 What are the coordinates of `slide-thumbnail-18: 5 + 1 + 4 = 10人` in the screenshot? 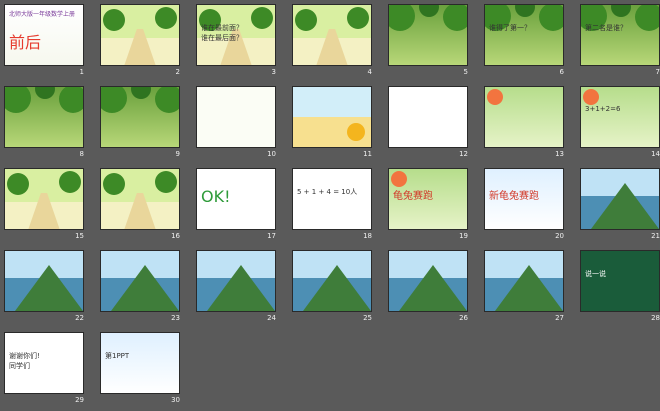 It's located at (332, 199).